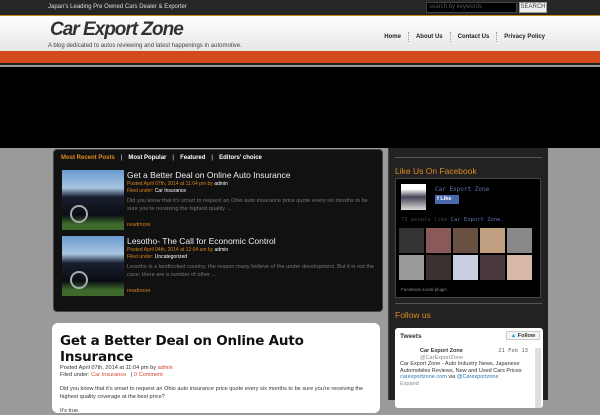 The image size is (600, 415). I want to click on nav-privacy: Privacy Policy, so click(524, 37).